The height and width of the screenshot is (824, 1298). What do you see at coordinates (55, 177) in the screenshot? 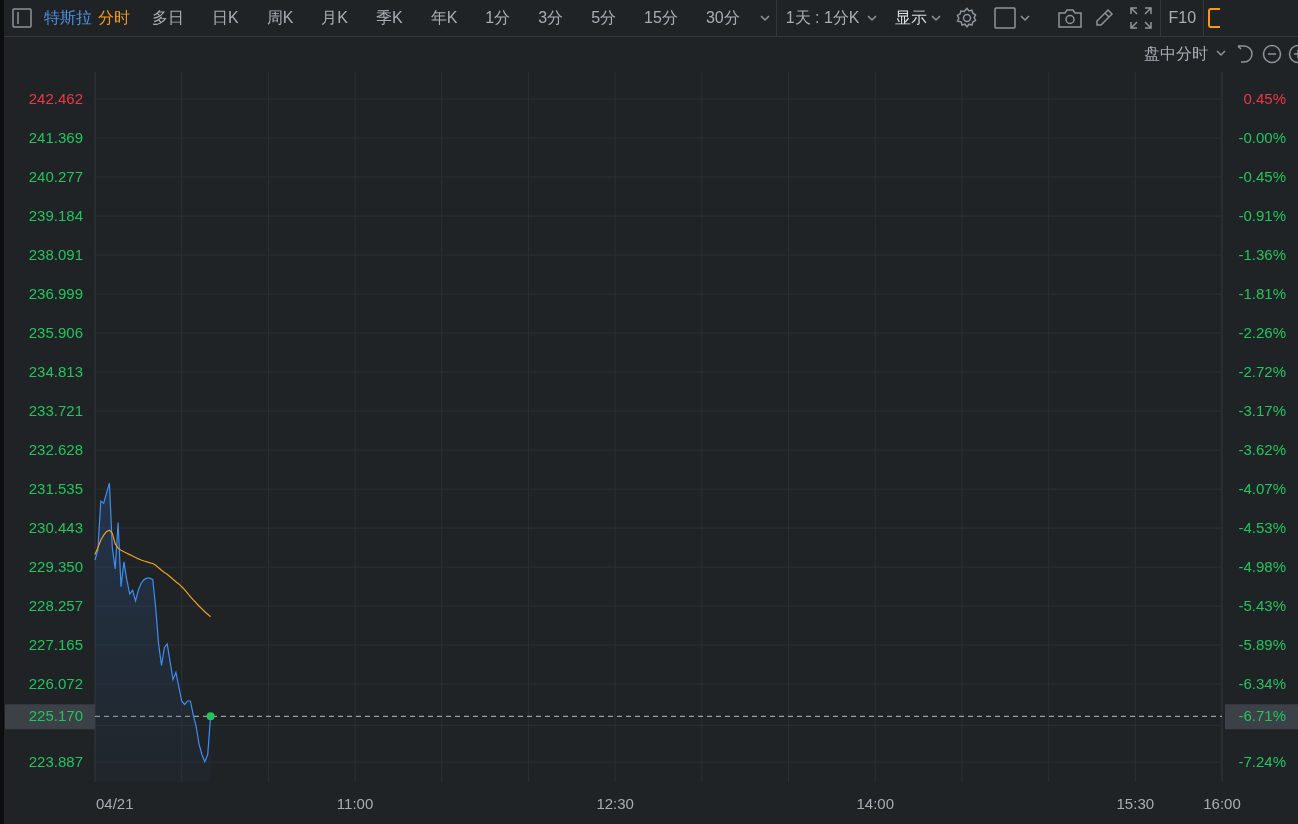
I see `price-label: 240.277` at bounding box center [55, 177].